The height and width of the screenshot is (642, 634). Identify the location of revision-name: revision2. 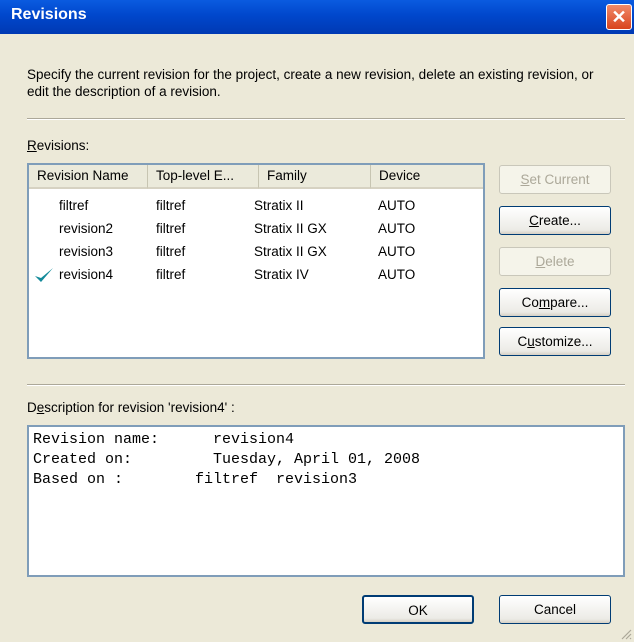
(86, 228).